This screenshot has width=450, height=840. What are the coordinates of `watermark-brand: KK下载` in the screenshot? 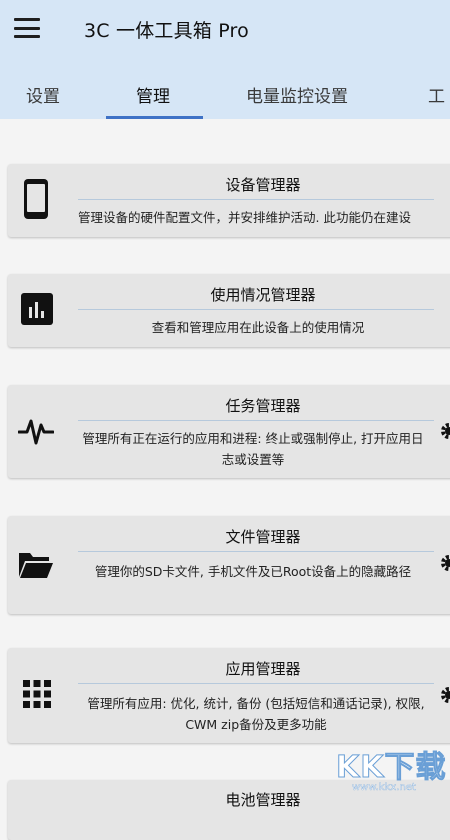 It's located at (391, 768).